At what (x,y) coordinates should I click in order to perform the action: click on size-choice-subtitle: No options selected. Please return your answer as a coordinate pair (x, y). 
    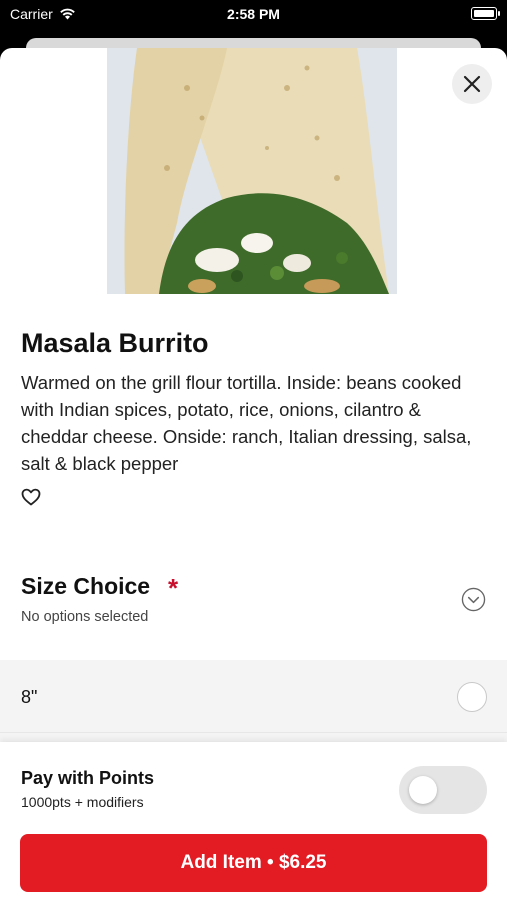
    Looking at the image, I should click on (85, 617).